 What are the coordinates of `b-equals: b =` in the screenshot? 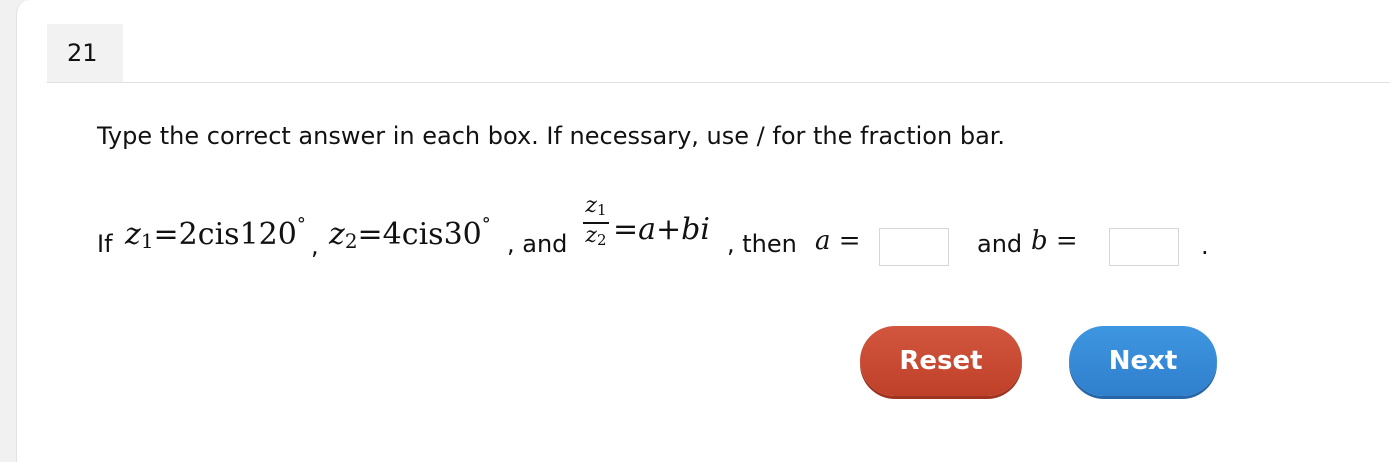 It's located at (1054, 241).